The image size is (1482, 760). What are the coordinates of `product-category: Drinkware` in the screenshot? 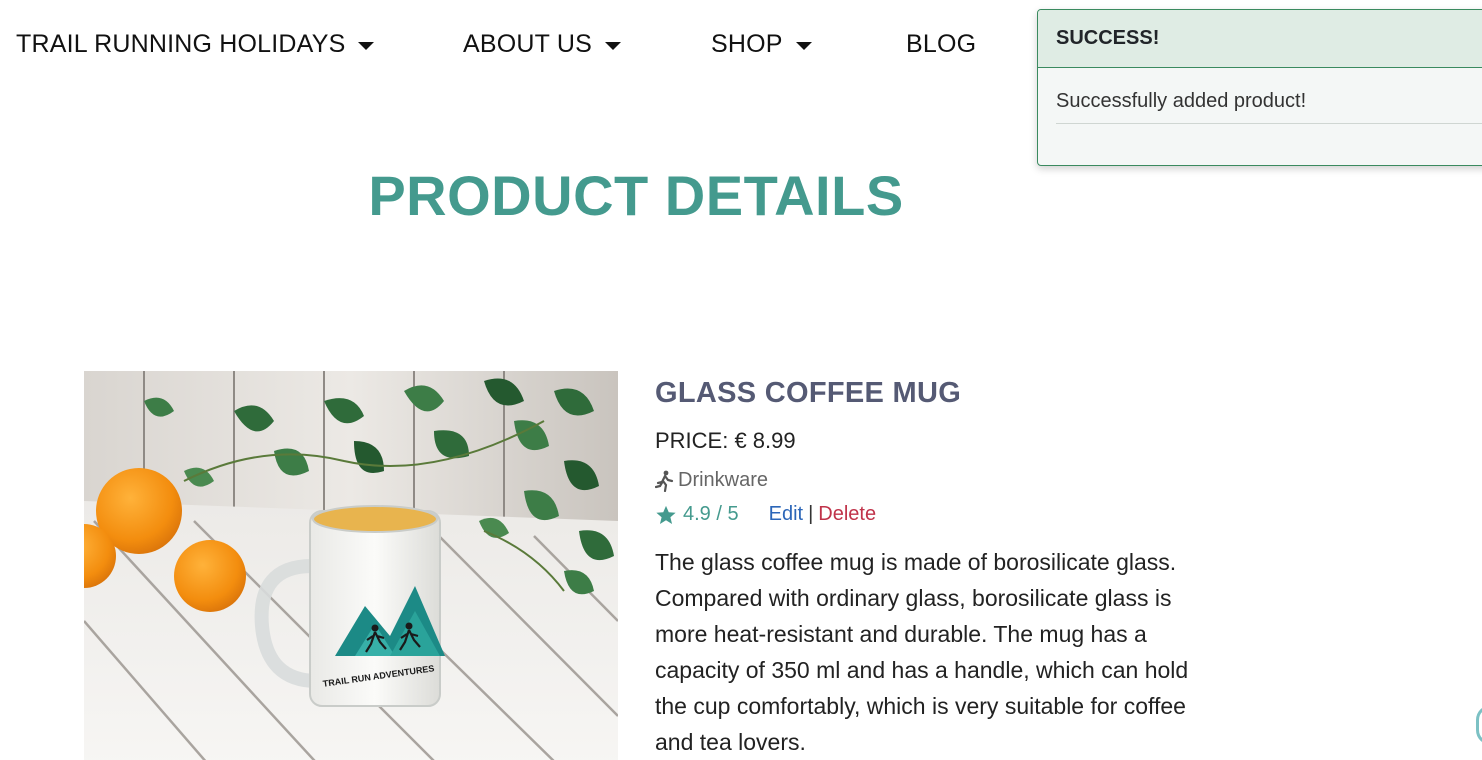 It's located at (711, 480).